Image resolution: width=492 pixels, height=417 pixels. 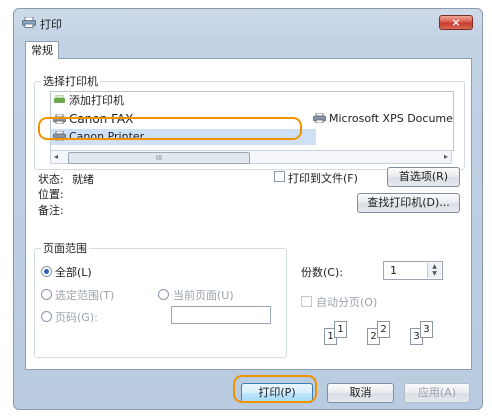 I want to click on page-range-legend: 页面范围, so click(x=65, y=248).